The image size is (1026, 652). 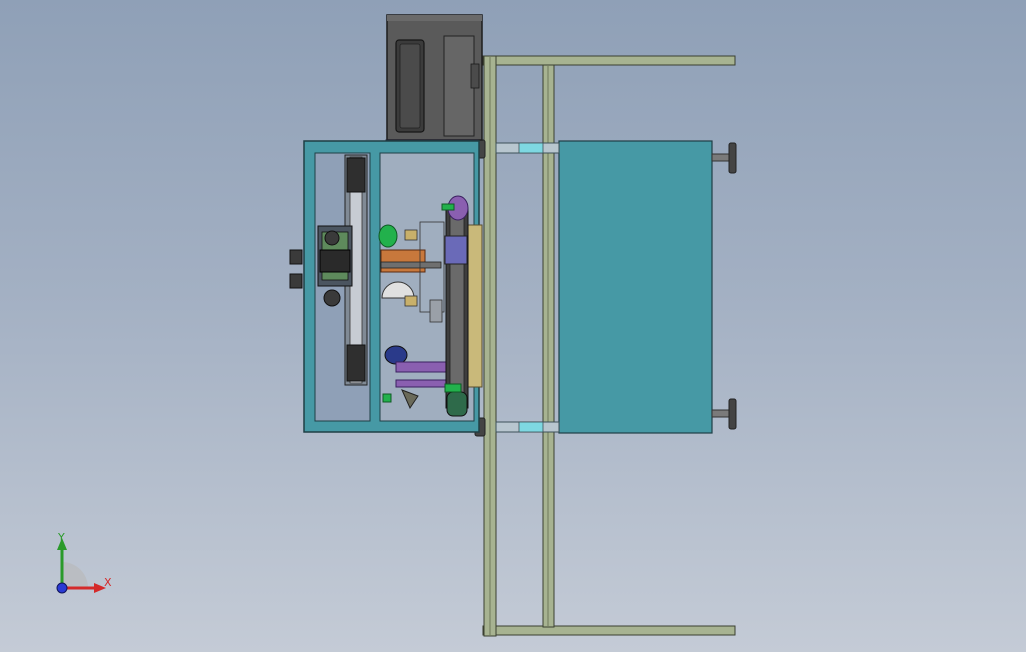 What do you see at coordinates (61, 537) in the screenshot?
I see `y-axis-label: Y` at bounding box center [61, 537].